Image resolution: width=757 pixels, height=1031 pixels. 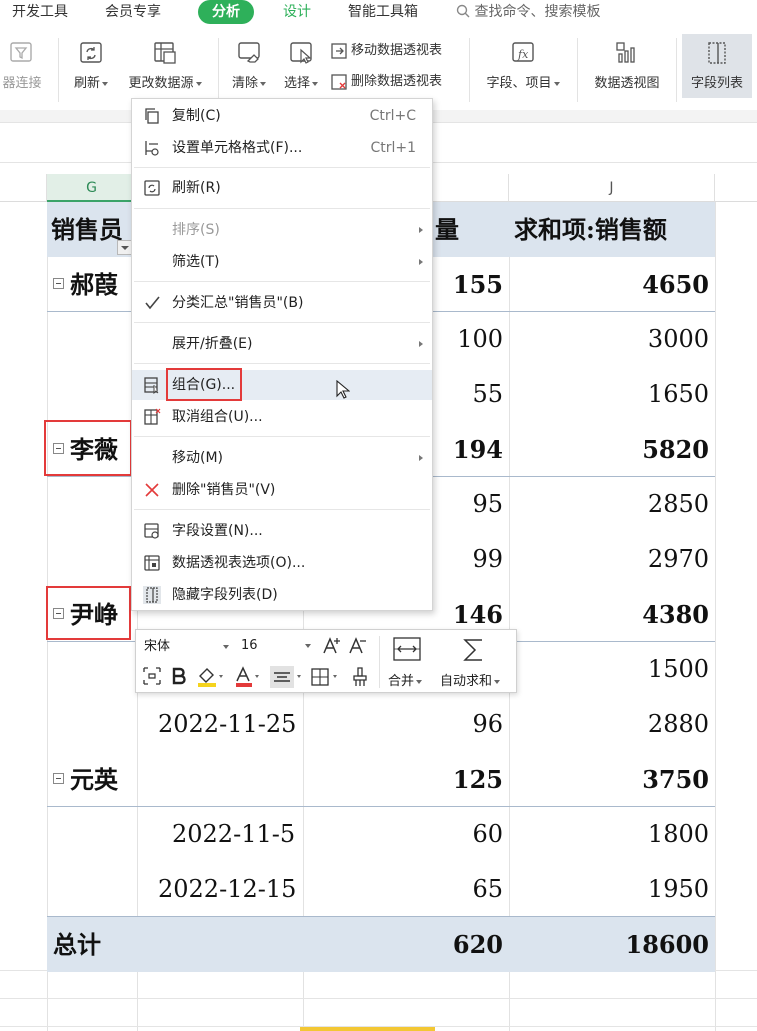 What do you see at coordinates (204, 384) in the screenshot?
I see `highlight-box` at bounding box center [204, 384].